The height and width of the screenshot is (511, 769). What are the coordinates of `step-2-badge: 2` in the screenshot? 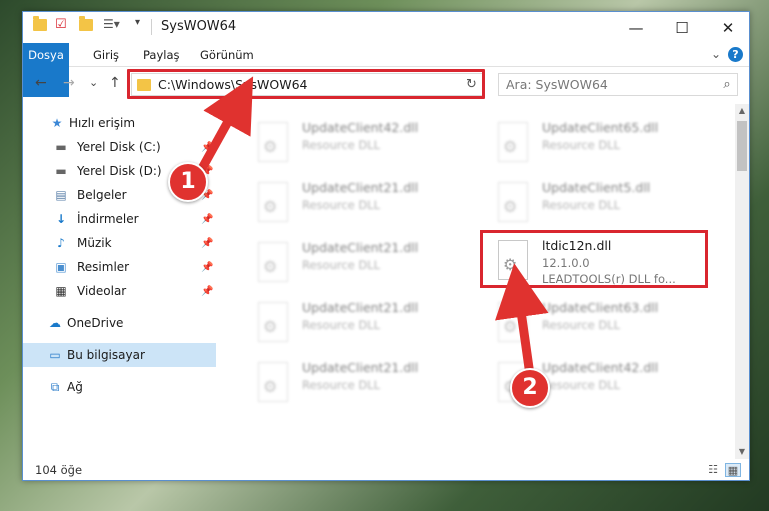 It's located at (530, 388).